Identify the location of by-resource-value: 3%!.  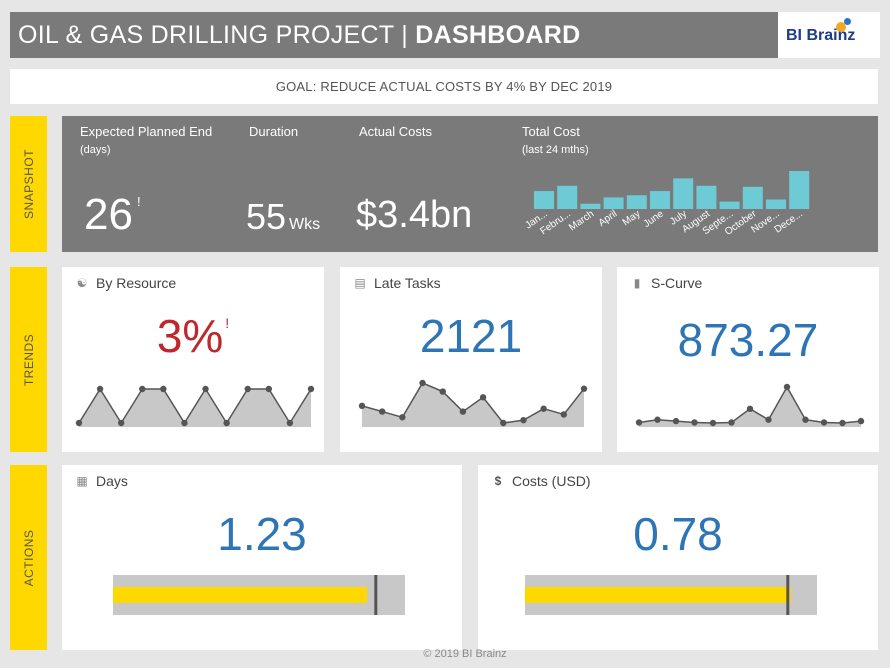
(193, 336).